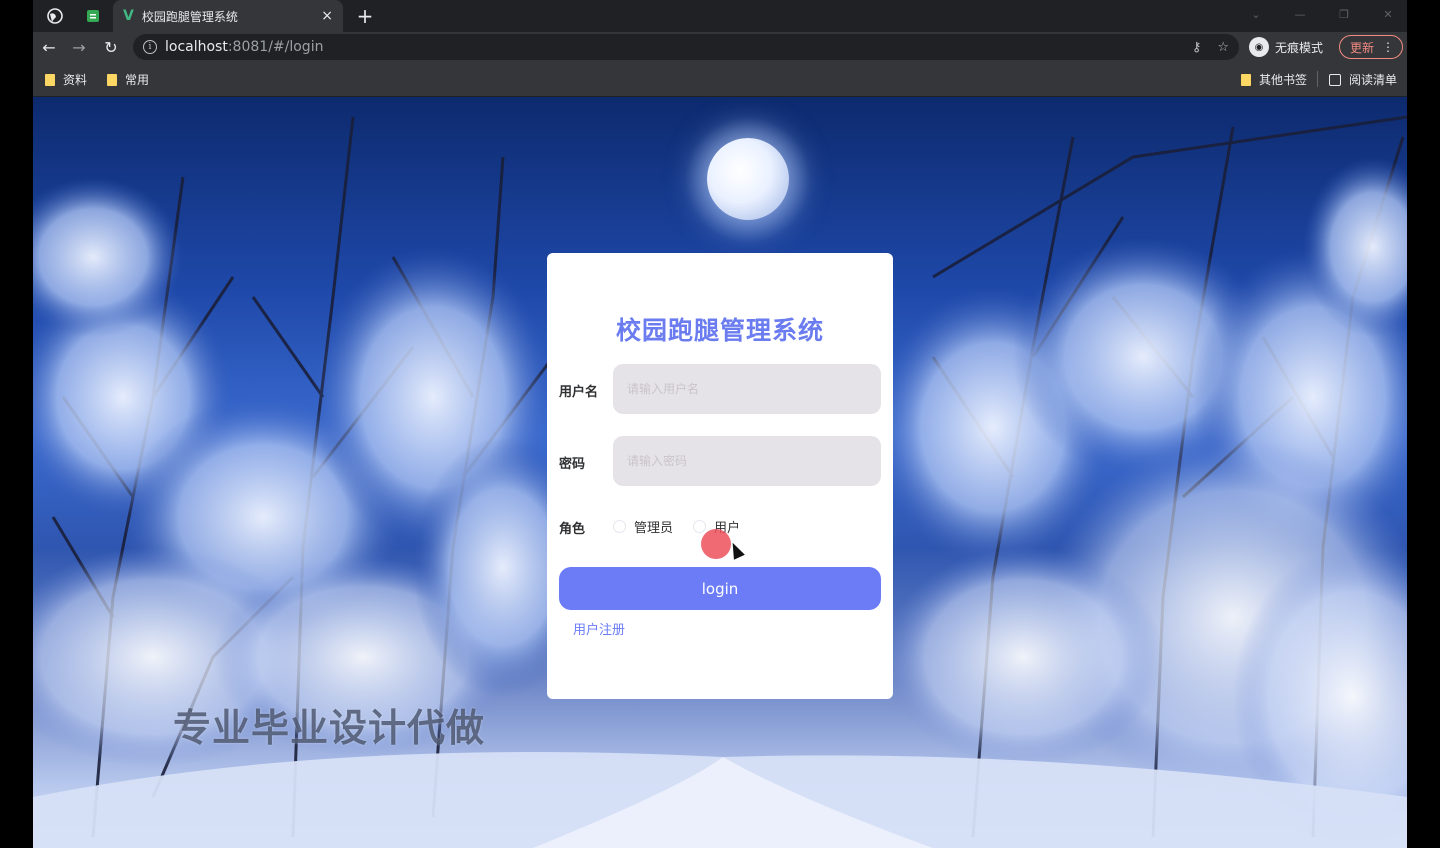  I want to click on login-button: login, so click(720, 588).